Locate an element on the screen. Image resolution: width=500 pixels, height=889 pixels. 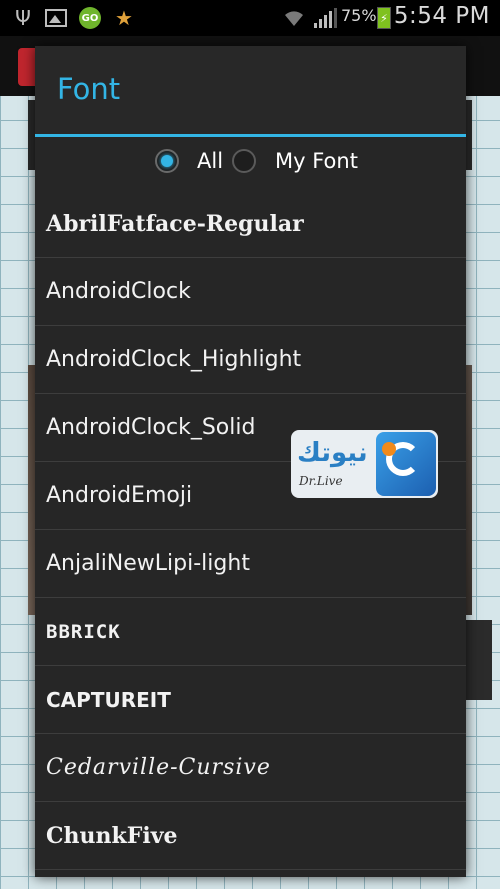
watermark-logo: نيوتك Dr.Live is located at coordinates (364, 464).